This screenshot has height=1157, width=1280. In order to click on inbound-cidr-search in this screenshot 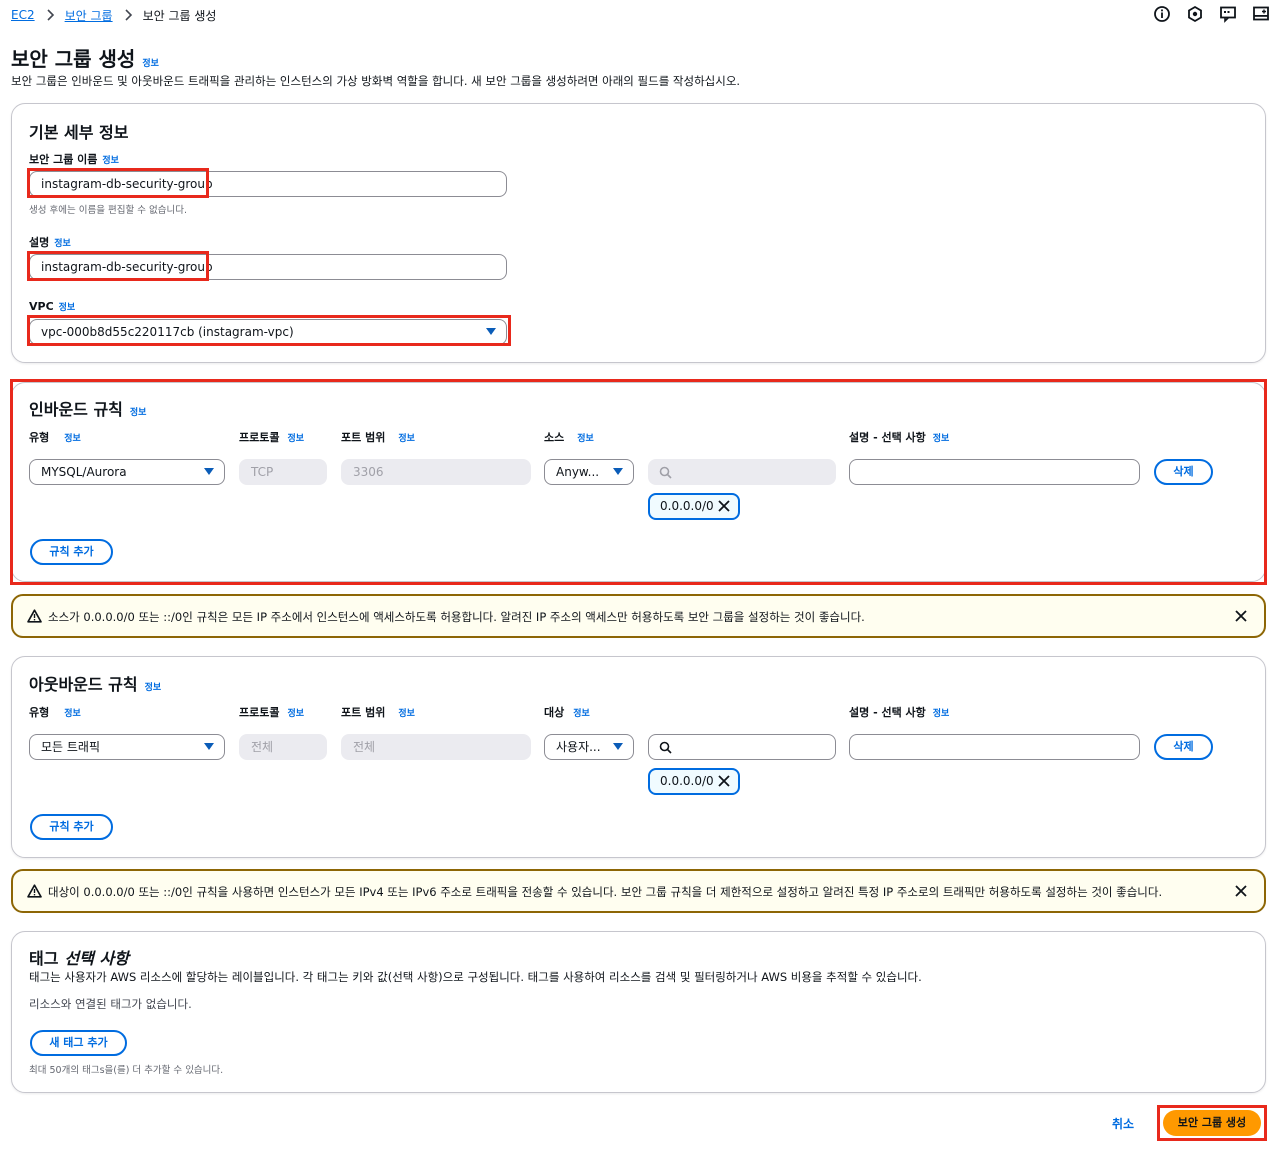, I will do `click(742, 472)`.